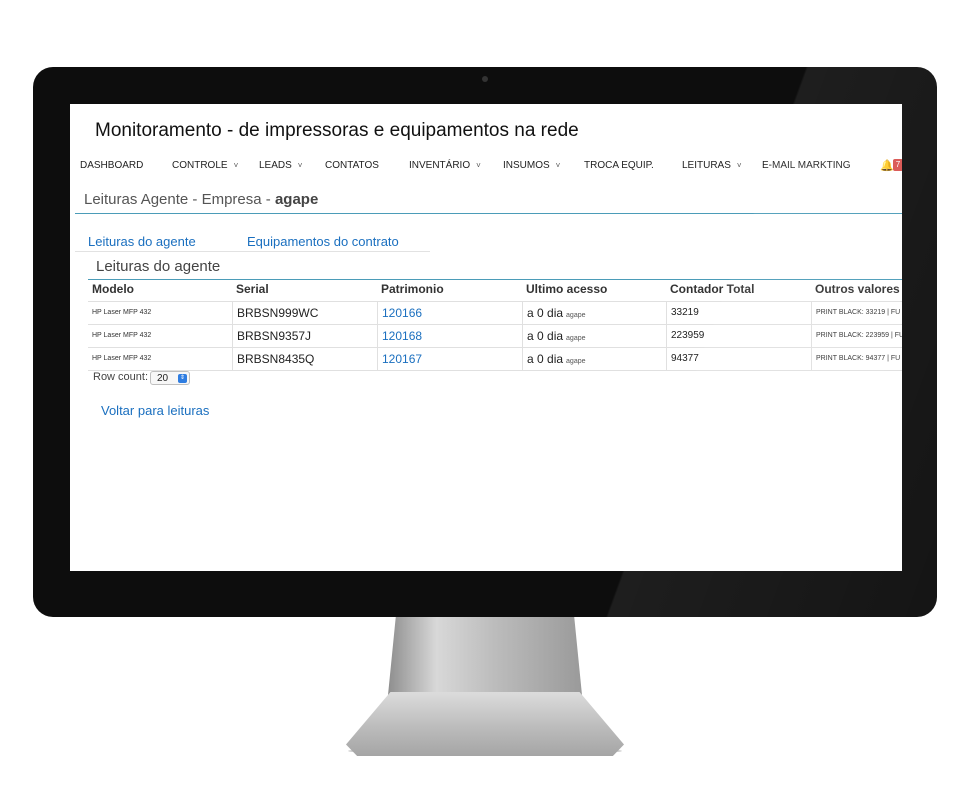 The image size is (970, 788). Describe the element at coordinates (121, 377) in the screenshot. I see `row-count-label: Row count:` at that location.